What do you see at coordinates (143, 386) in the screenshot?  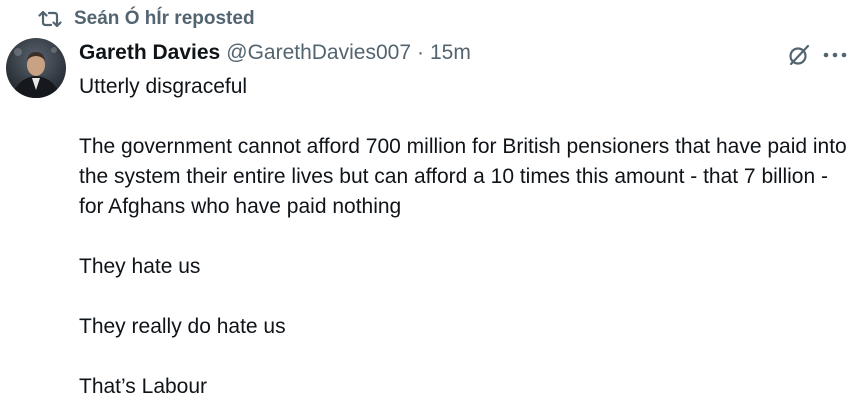 I see `post-paragraph: That’s Labour` at bounding box center [143, 386].